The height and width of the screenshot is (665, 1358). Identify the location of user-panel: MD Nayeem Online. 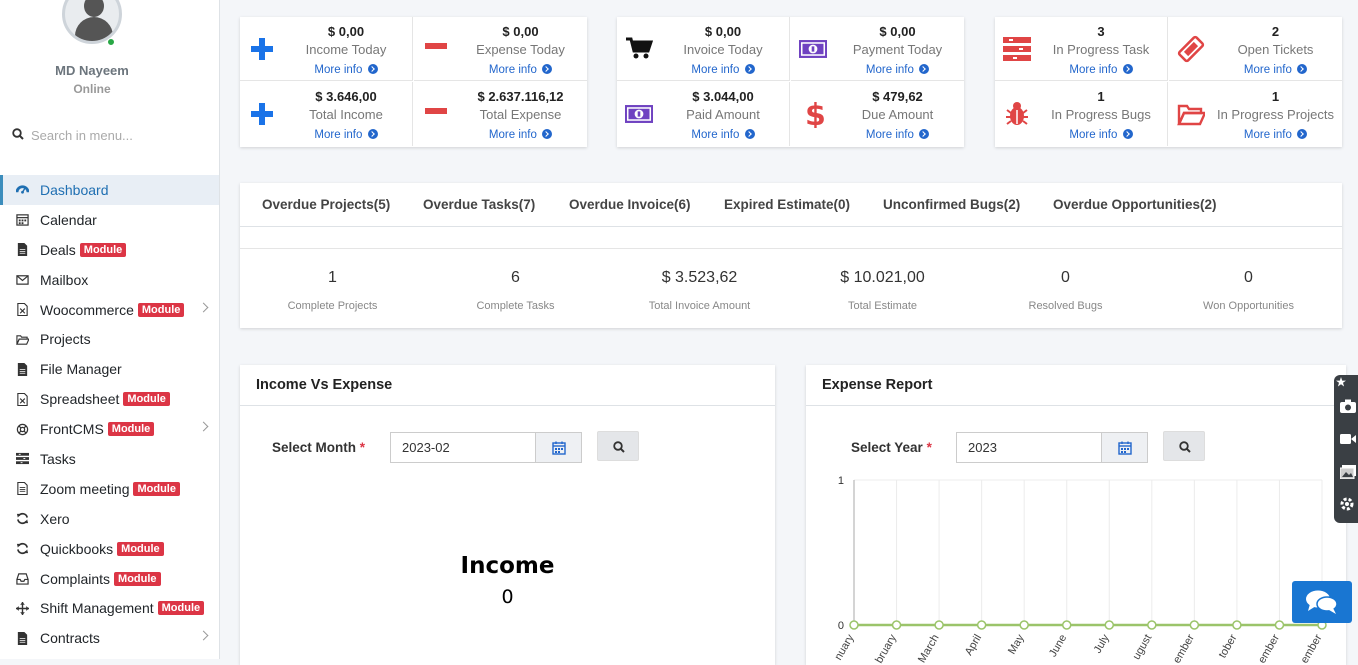
(109, 50).